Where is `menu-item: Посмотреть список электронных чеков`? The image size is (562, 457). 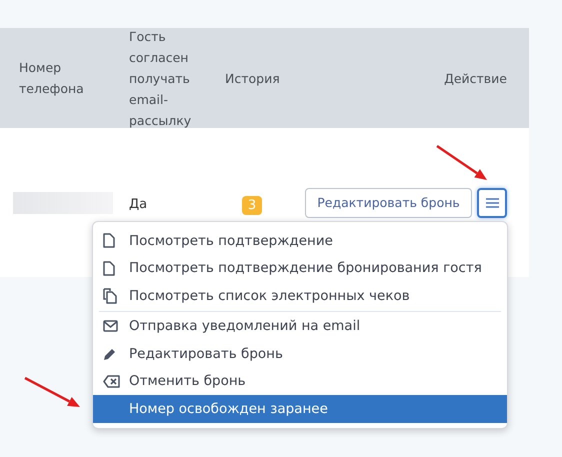 menu-item: Посмотреть список электронных чеков is located at coordinates (300, 296).